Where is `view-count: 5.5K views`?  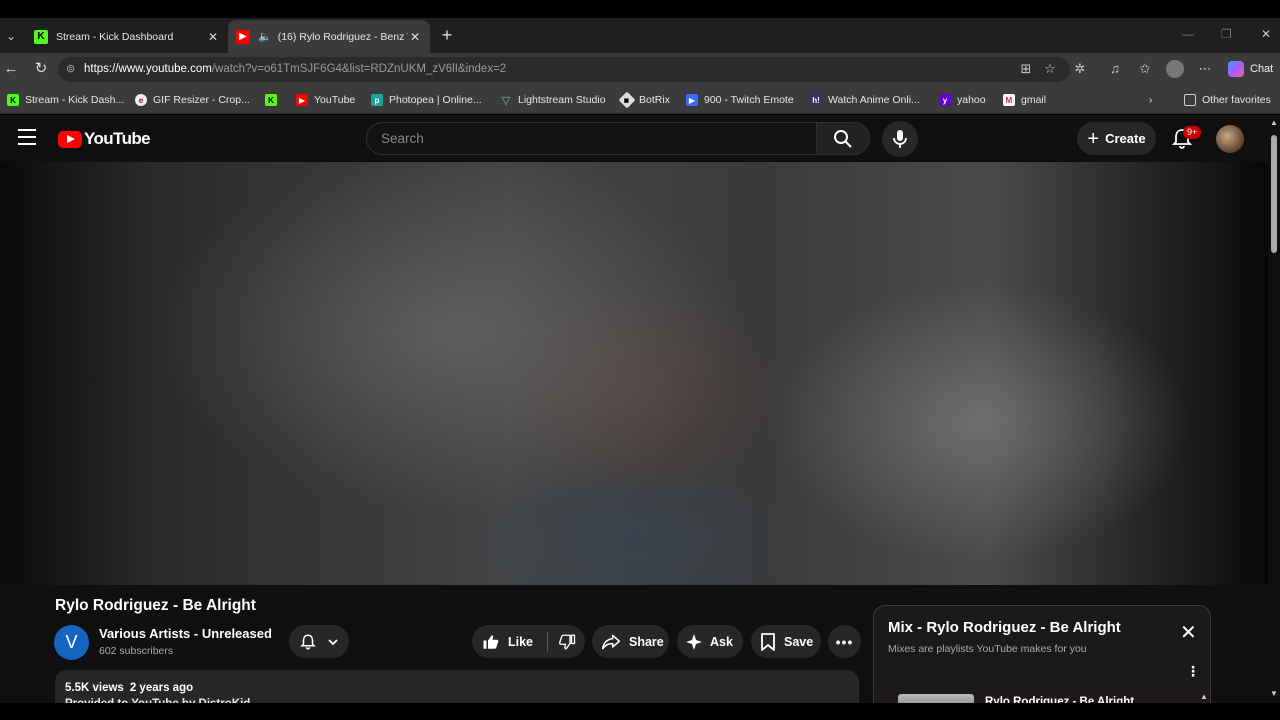 view-count: 5.5K views is located at coordinates (94, 688).